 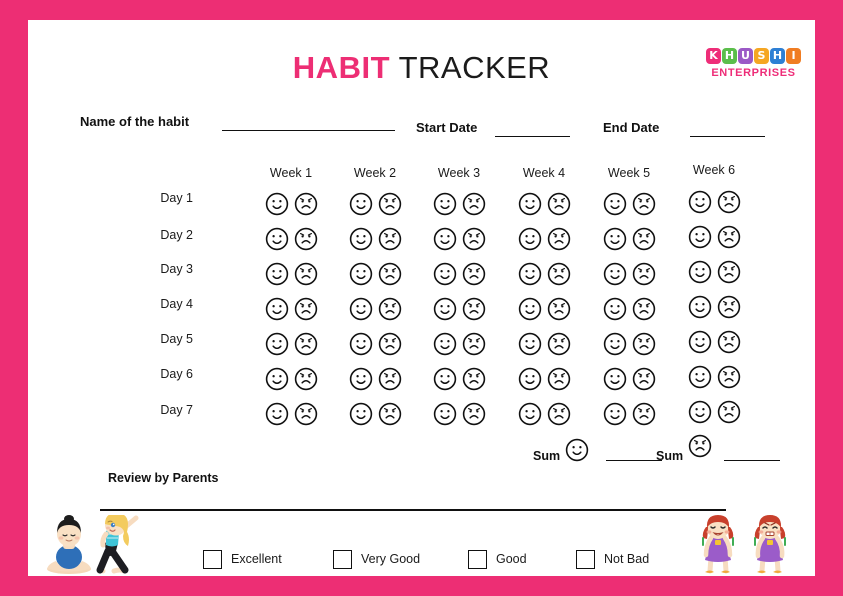 What do you see at coordinates (291, 274) in the screenshot?
I see `face-pair-week1-day3` at bounding box center [291, 274].